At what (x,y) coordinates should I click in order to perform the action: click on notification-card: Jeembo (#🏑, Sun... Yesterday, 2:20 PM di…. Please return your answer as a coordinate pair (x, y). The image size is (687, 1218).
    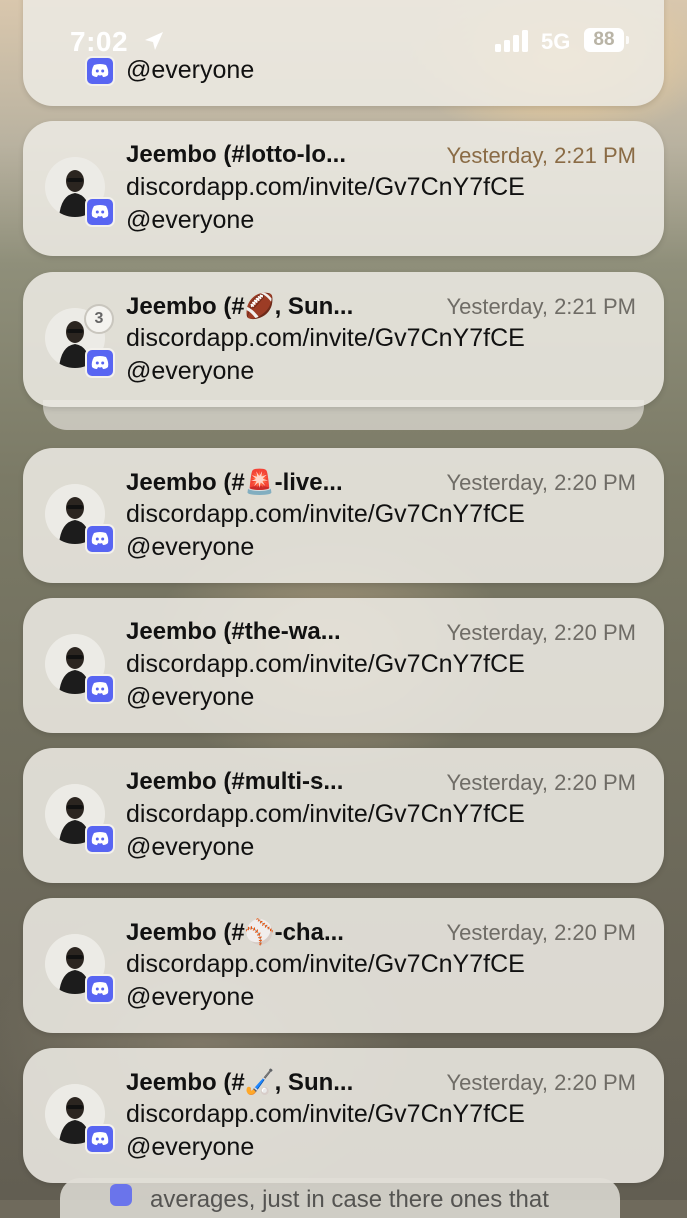
    Looking at the image, I should click on (343, 1115).